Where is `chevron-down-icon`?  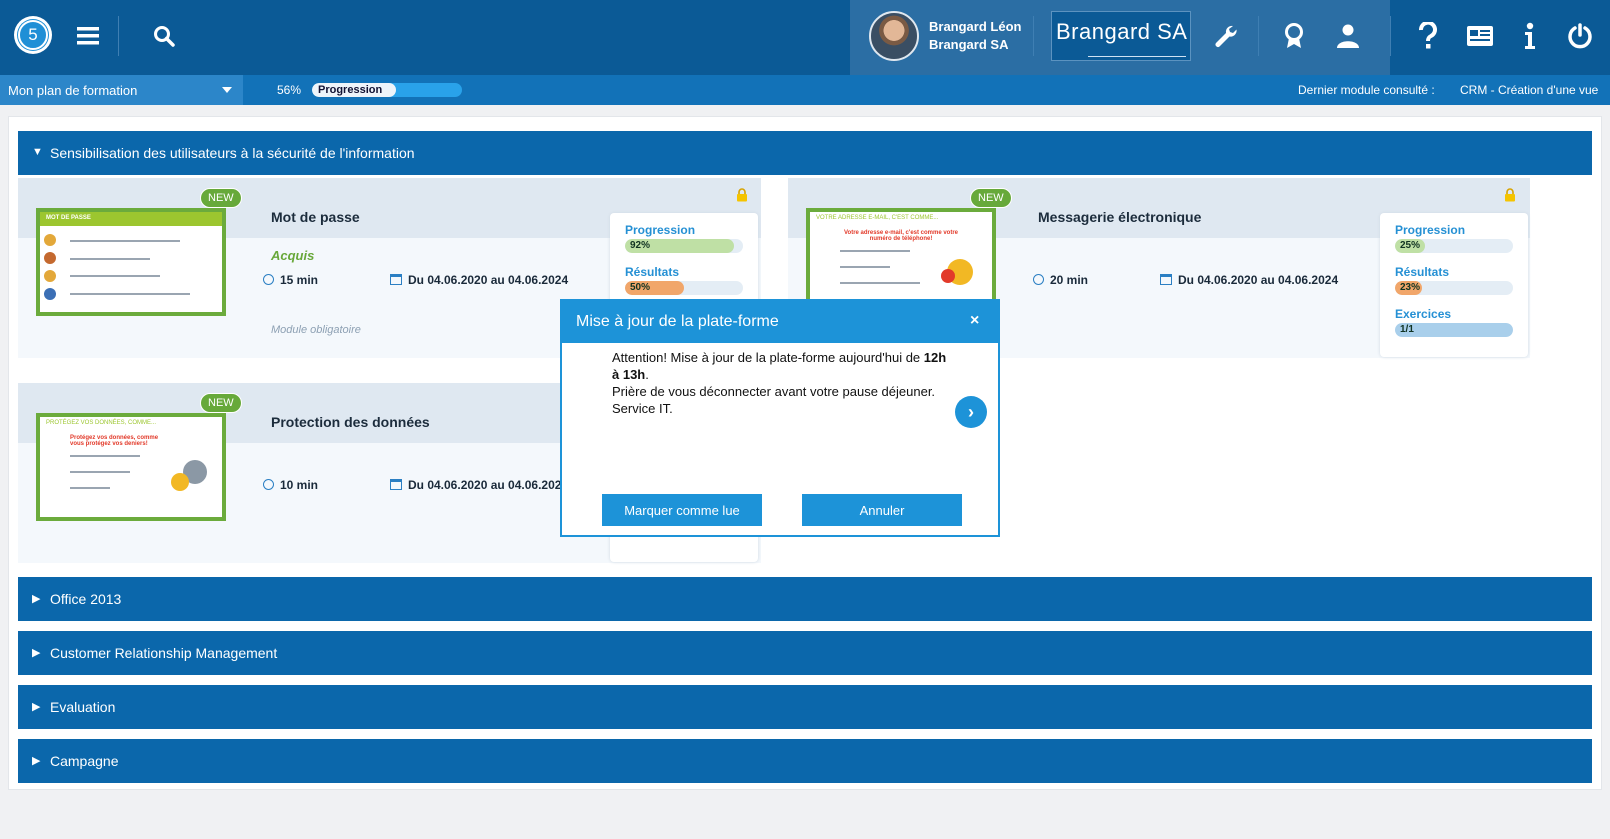 chevron-down-icon is located at coordinates (227, 90).